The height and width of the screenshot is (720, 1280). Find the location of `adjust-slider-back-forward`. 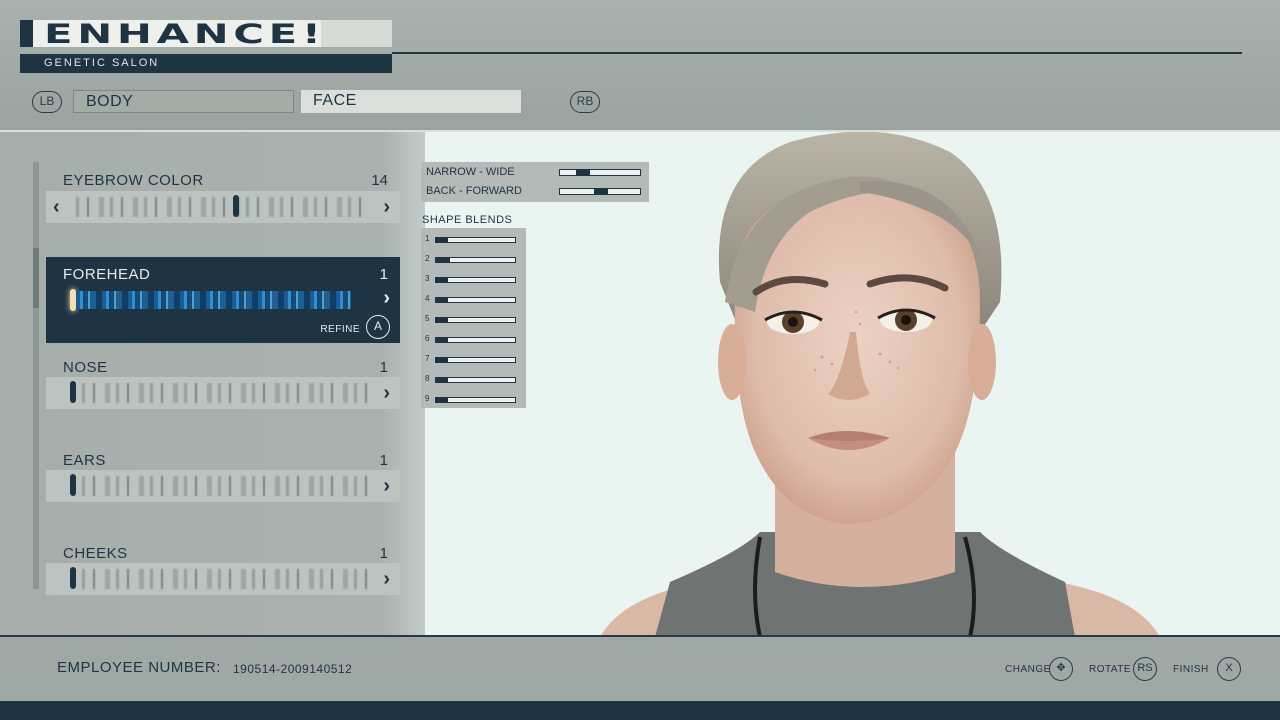

adjust-slider-back-forward is located at coordinates (600, 191).